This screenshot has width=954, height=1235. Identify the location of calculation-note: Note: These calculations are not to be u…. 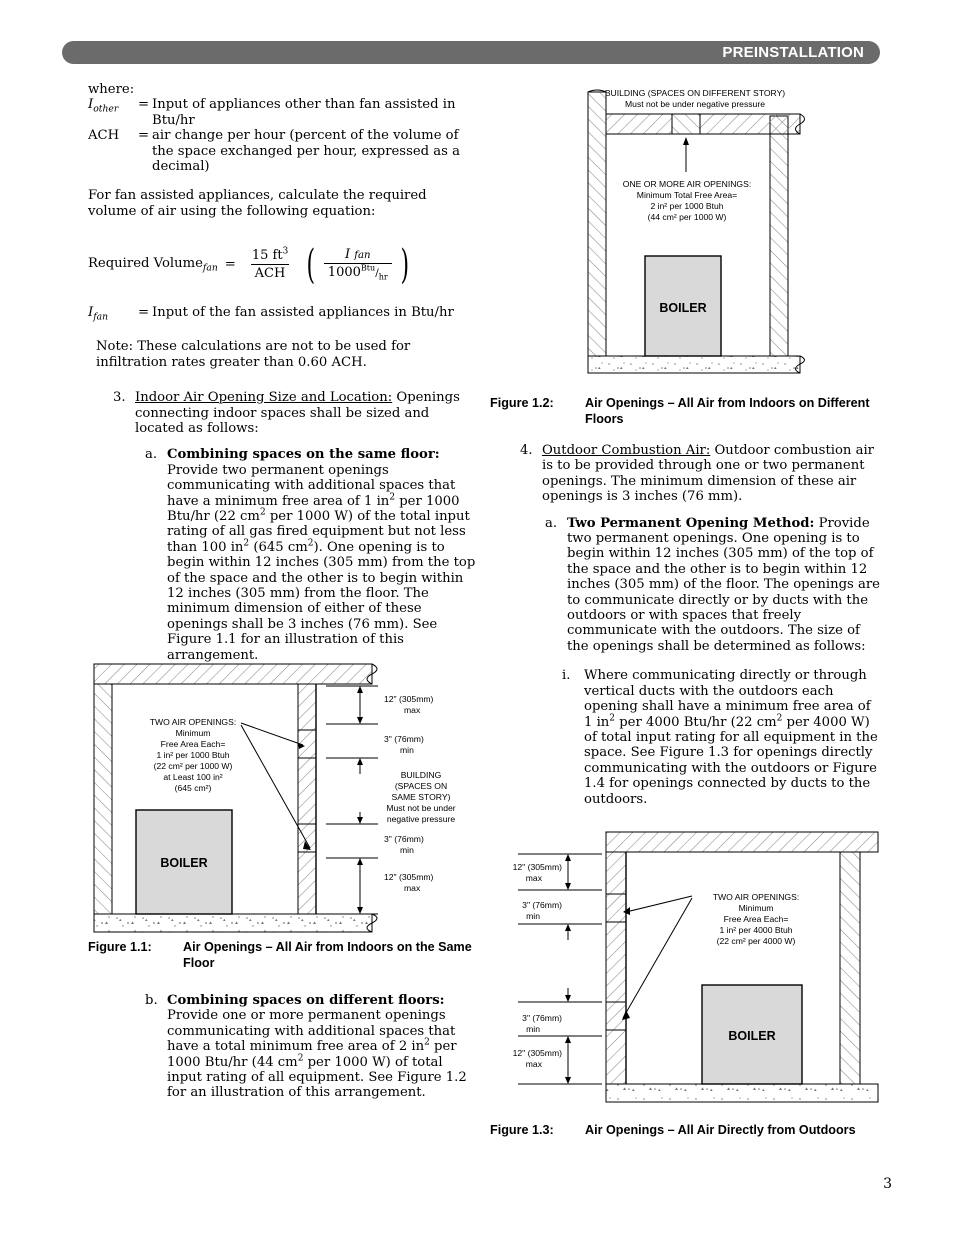
(253, 354).